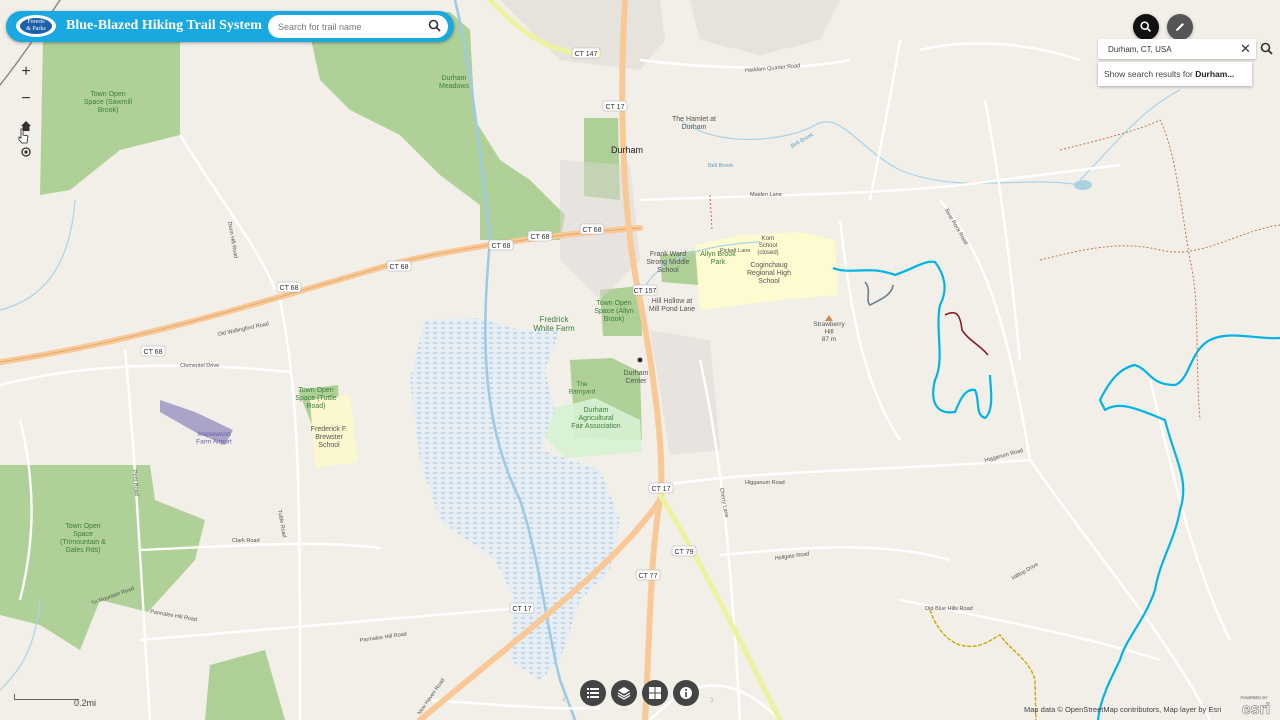  What do you see at coordinates (1245, 48) in the screenshot?
I see `clear-search-button: ✕` at bounding box center [1245, 48].